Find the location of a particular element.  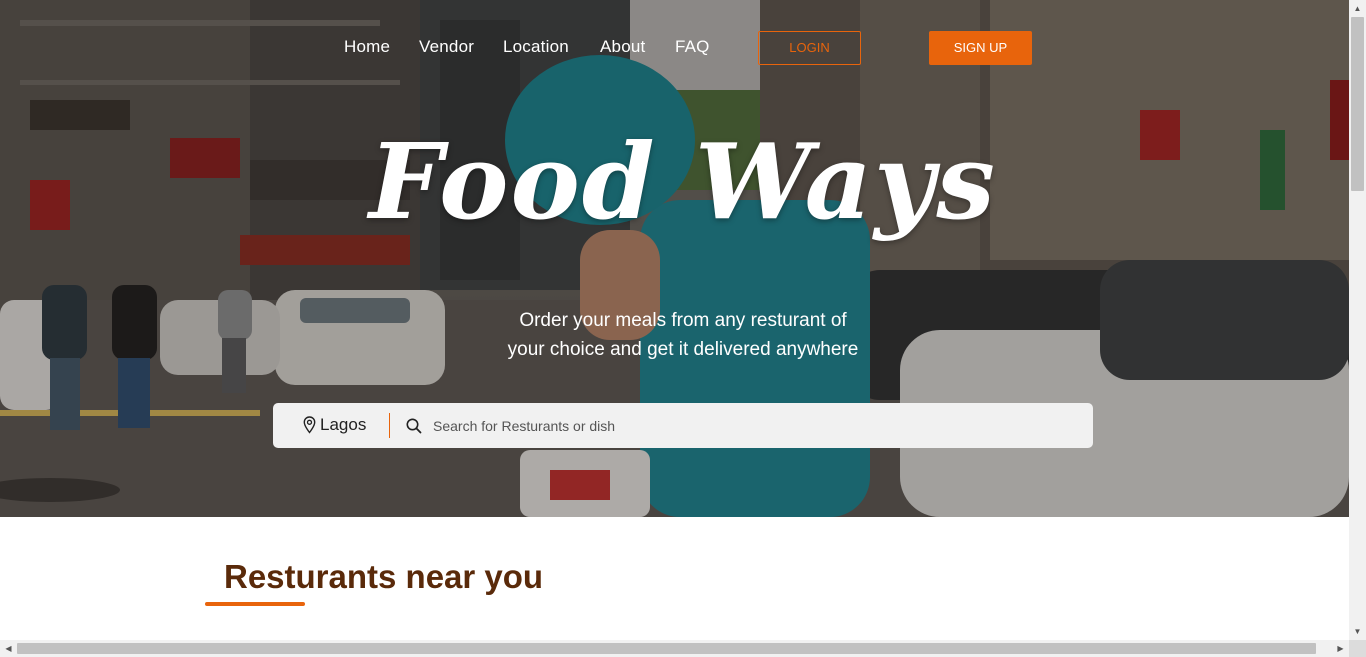

scroll-right-arrow-icon: ▶ is located at coordinates (1340, 648).